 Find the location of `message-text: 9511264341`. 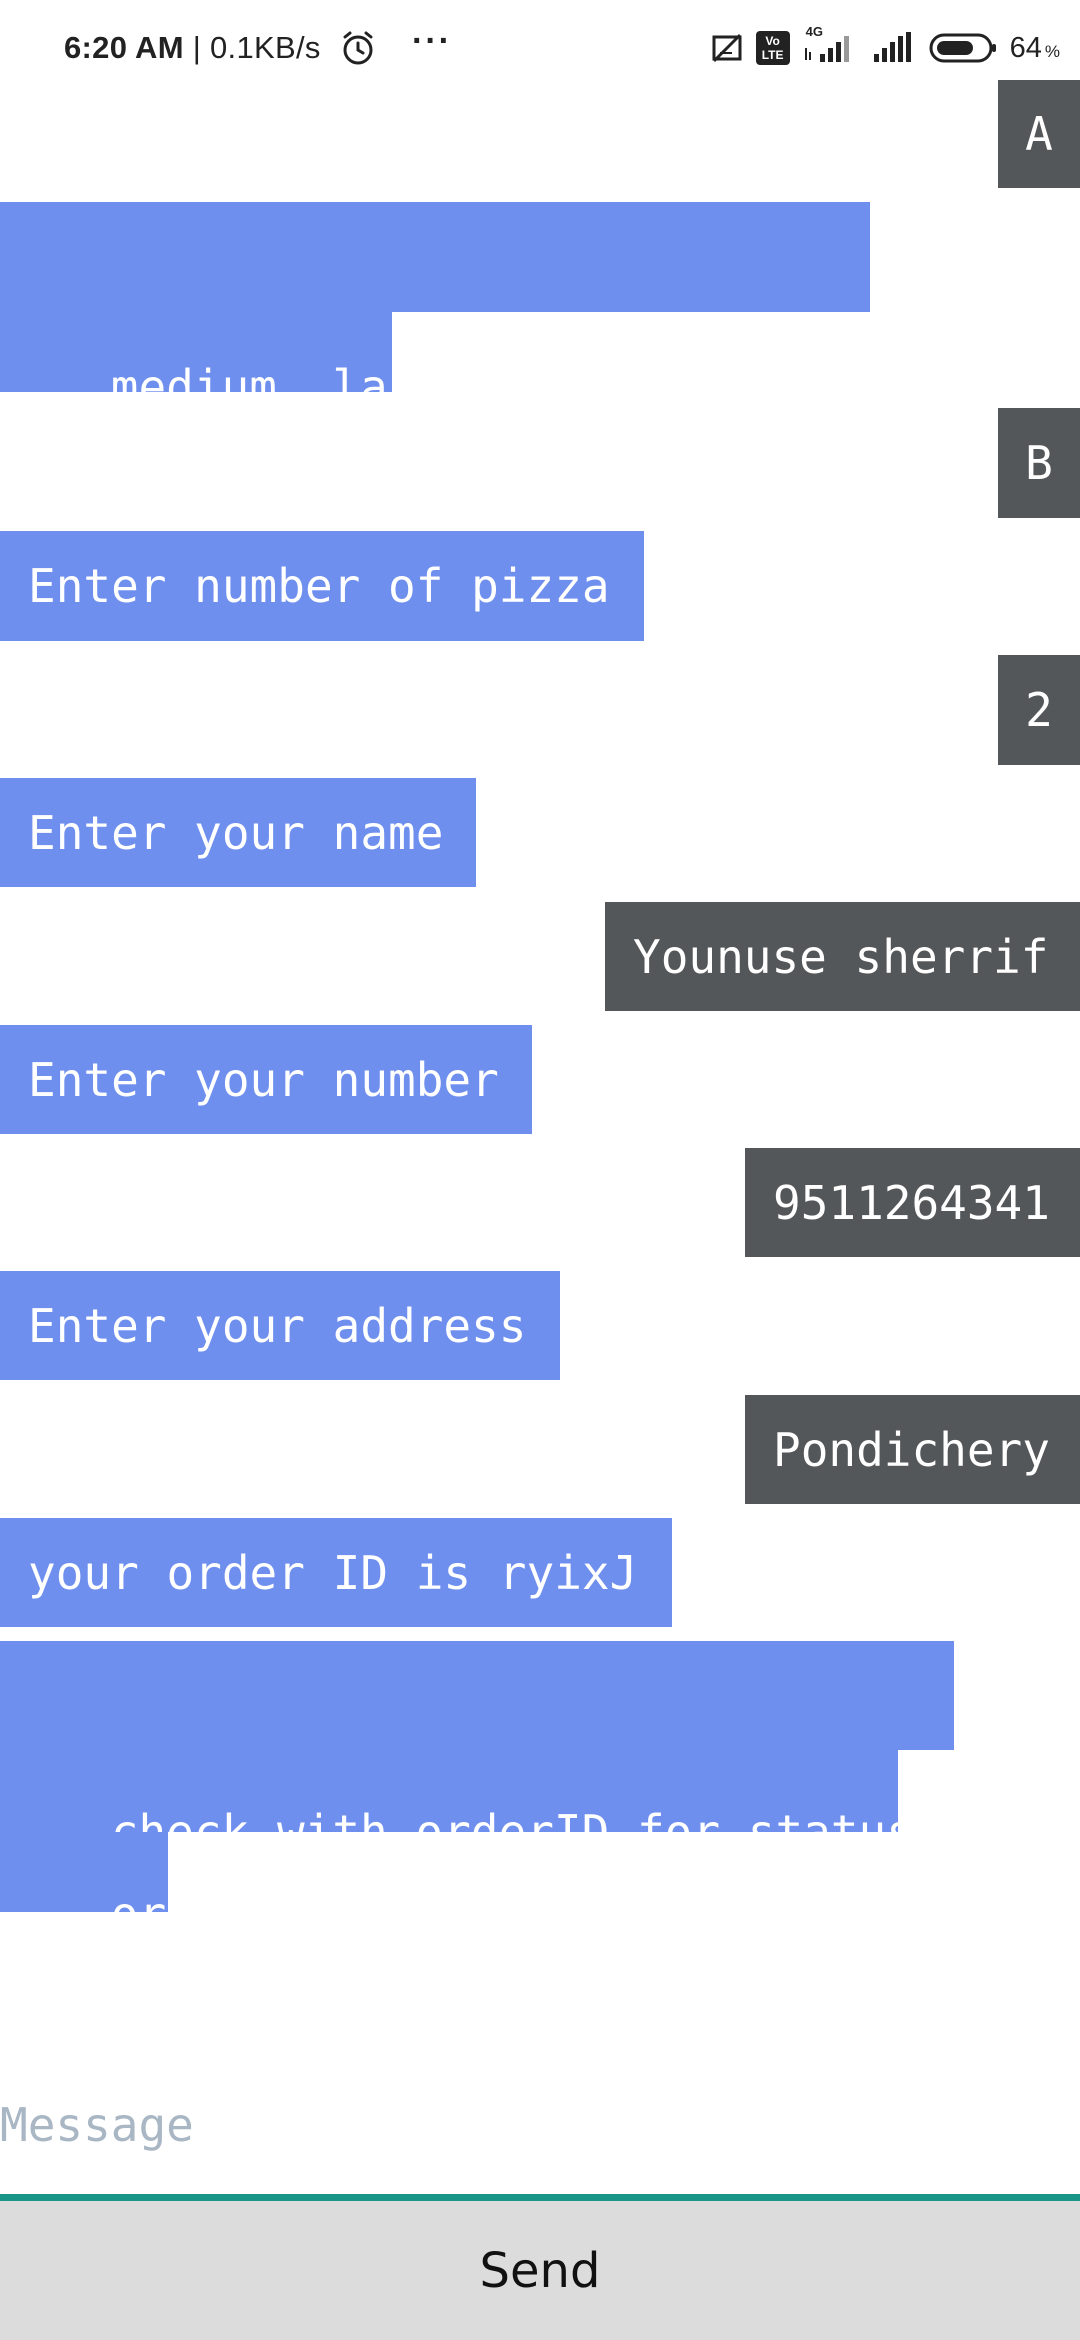

message-text: 9511264341 is located at coordinates (911, 1202).